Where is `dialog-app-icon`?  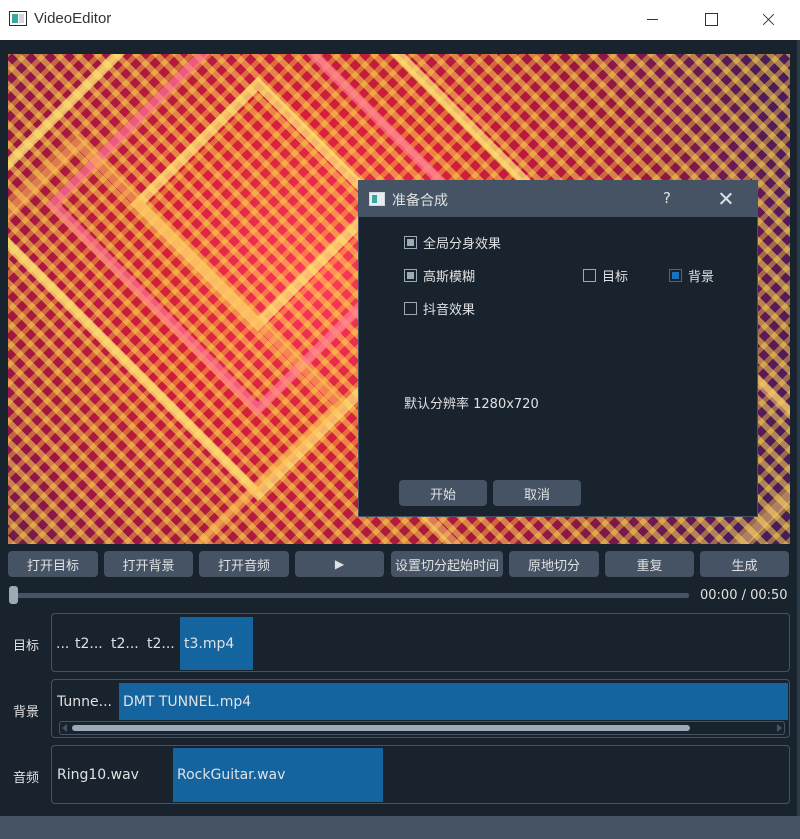
dialog-app-icon is located at coordinates (377, 199).